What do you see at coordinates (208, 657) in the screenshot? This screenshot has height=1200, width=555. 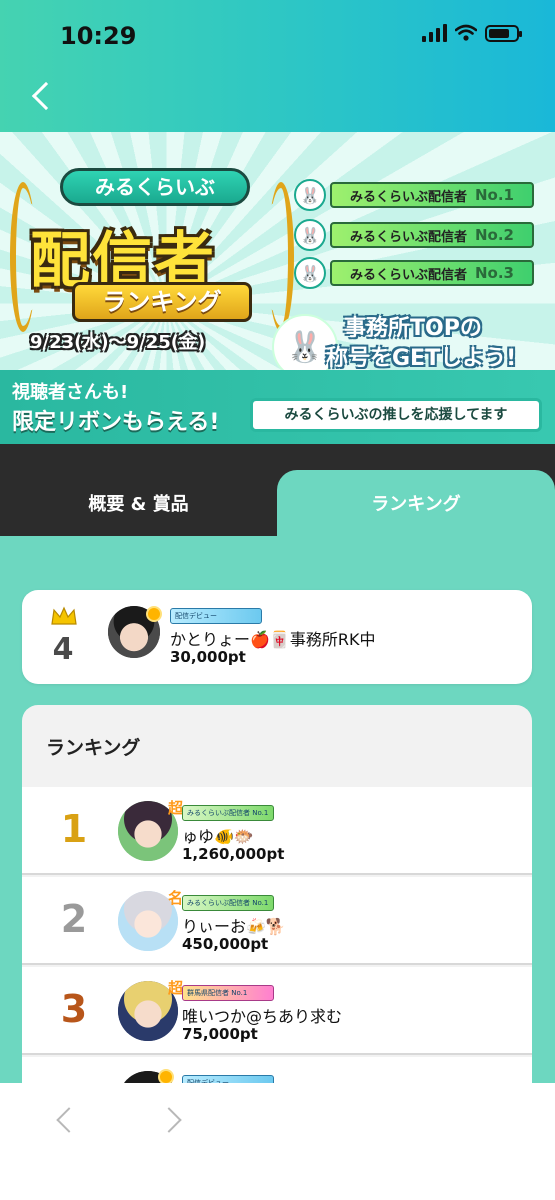 I see `my-rank-points: 30,000pt` at bounding box center [208, 657].